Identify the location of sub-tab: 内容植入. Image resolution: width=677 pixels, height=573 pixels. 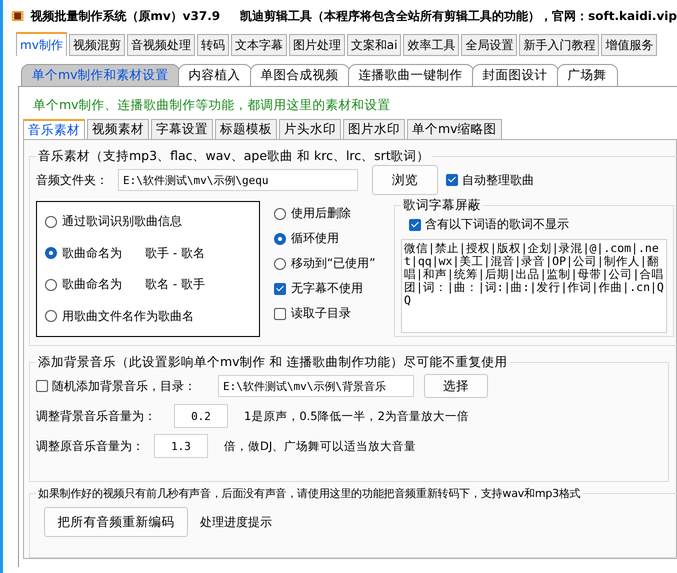
(215, 75).